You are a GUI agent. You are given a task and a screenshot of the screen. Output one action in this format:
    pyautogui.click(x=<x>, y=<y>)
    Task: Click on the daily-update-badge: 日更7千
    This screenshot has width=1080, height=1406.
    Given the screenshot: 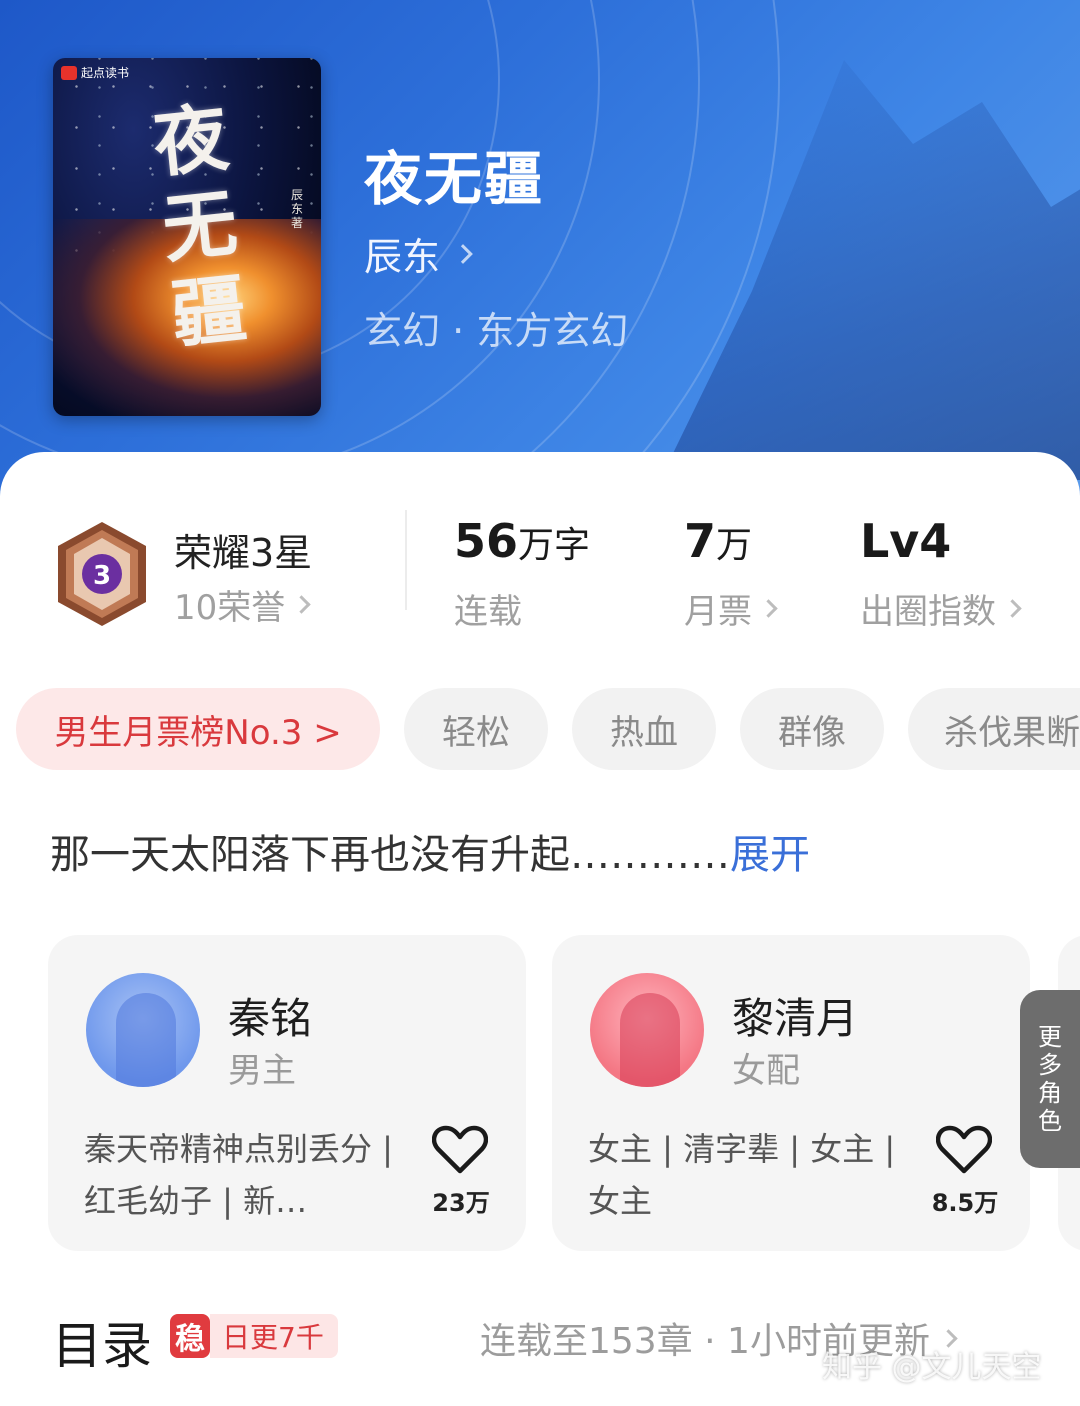 What is the action you would take?
    pyautogui.click(x=274, y=1336)
    